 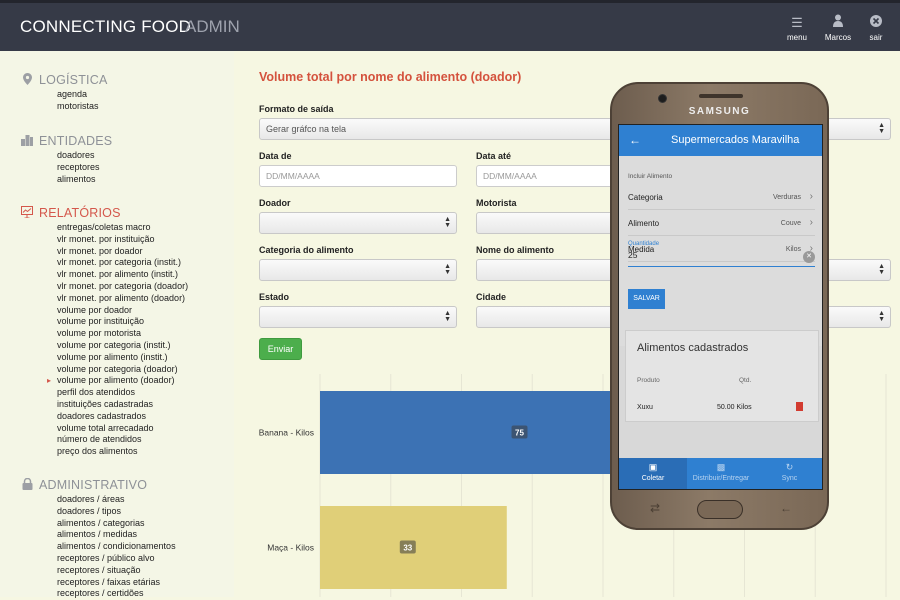 I want to click on recent-apps-icon: ⇄, so click(x=655, y=508).